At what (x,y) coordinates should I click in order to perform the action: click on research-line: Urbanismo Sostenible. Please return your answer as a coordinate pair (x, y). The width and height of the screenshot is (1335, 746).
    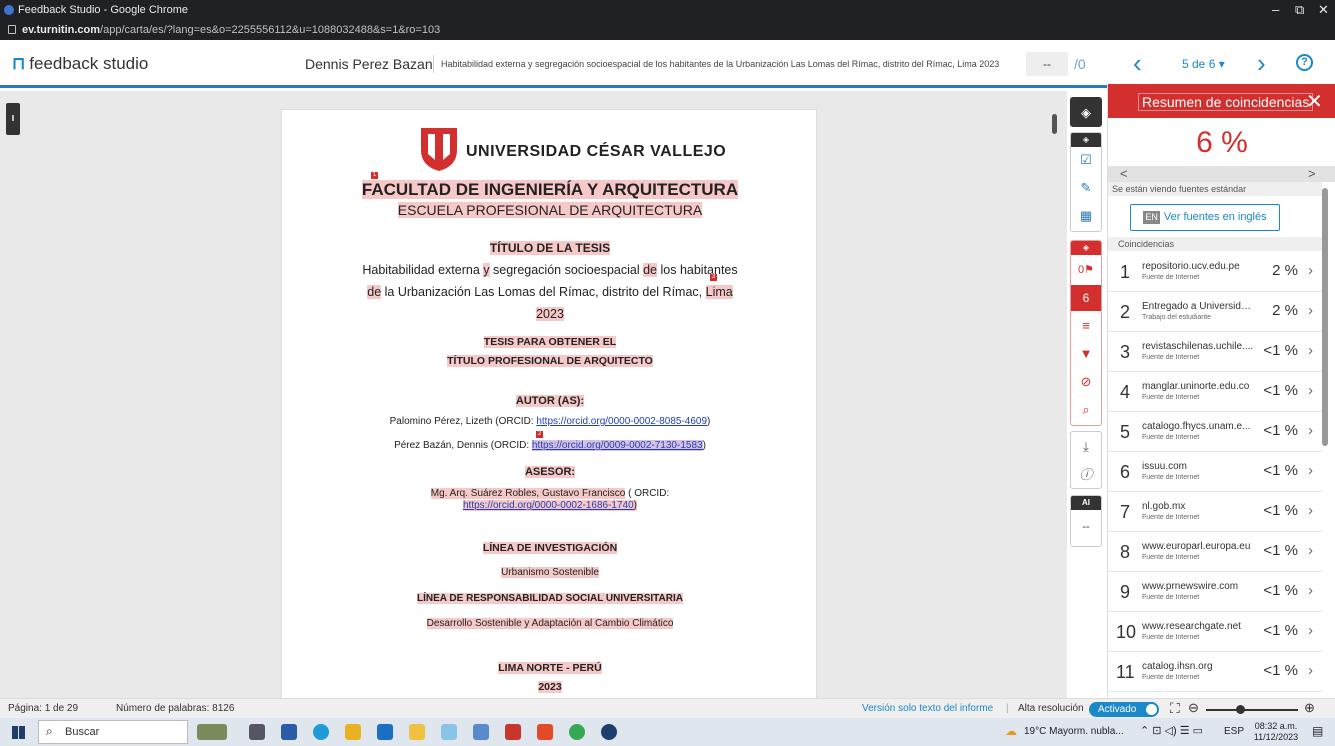
    Looking at the image, I should click on (550, 572).